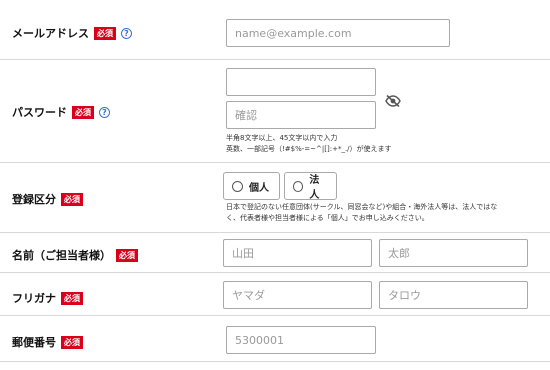 This screenshot has height=370, width=550. Describe the element at coordinates (314, 188) in the screenshot. I see `radio-corporation-label: 法人` at that location.